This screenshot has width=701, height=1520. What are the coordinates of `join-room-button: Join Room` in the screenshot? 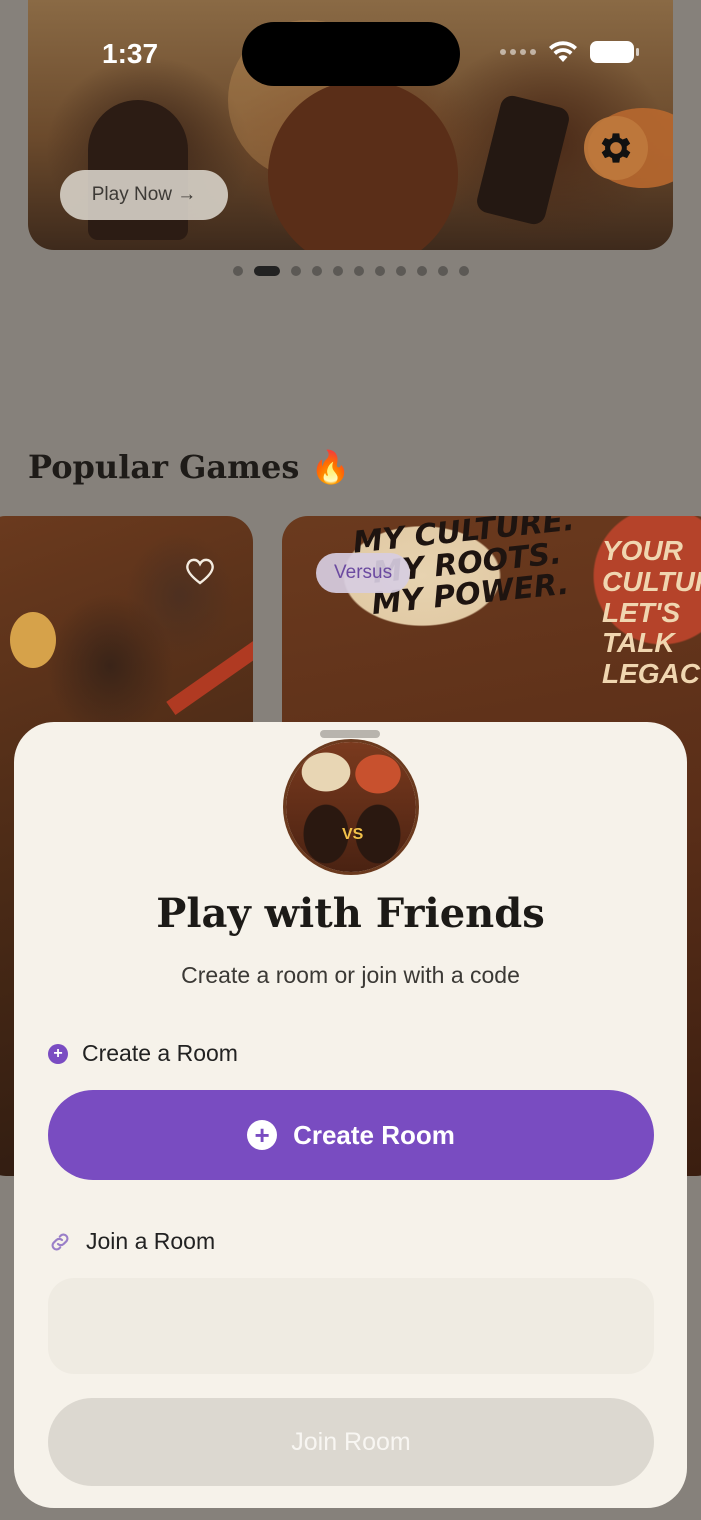 It's located at (351, 1442).